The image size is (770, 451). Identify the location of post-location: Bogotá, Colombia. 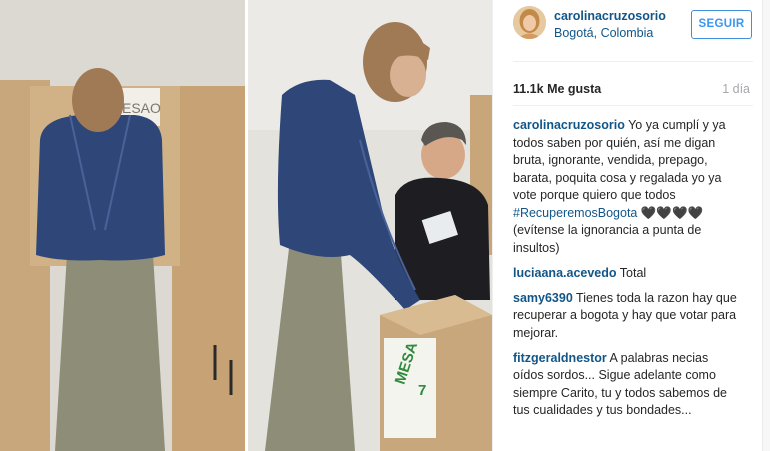
(603, 33).